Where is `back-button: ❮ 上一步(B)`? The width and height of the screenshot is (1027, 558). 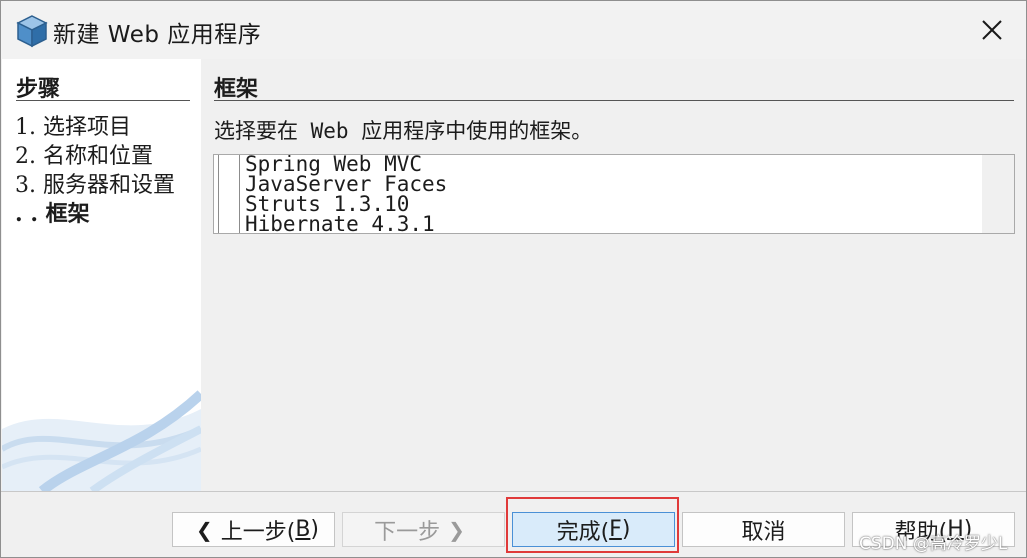
back-button: ❮ 上一步(B) is located at coordinates (253, 529).